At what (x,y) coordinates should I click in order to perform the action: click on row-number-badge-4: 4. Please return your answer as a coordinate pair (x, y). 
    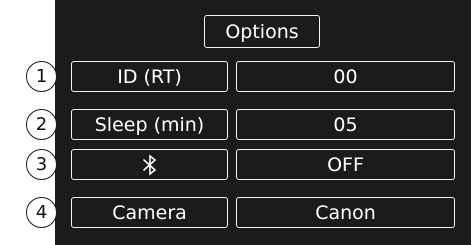
    Looking at the image, I should click on (41, 212).